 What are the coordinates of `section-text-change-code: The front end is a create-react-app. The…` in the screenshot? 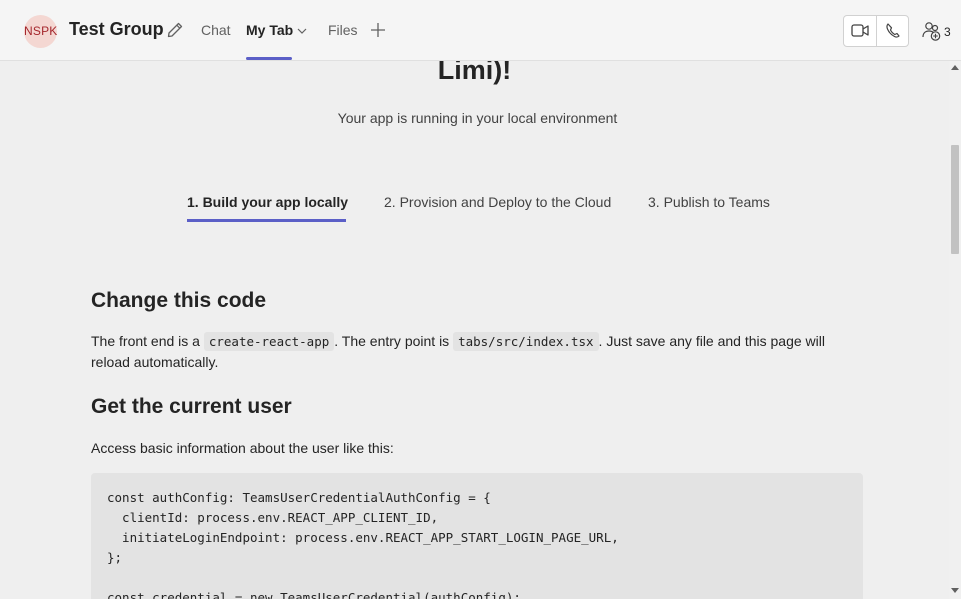 It's located at (471, 352).